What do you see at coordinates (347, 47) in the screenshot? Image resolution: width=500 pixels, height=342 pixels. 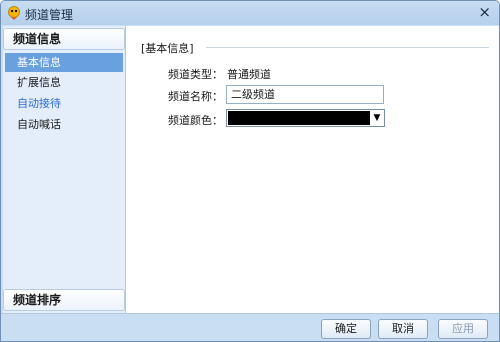 I see `section-divider` at bounding box center [347, 47].